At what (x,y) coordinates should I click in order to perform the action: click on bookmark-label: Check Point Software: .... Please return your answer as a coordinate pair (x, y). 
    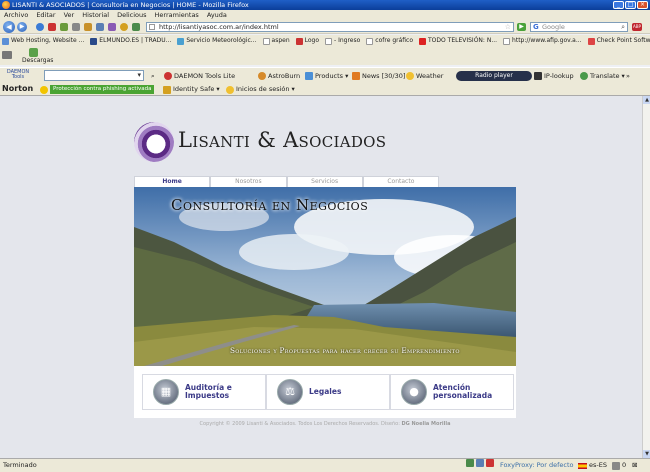
    Looking at the image, I should click on (623, 40).